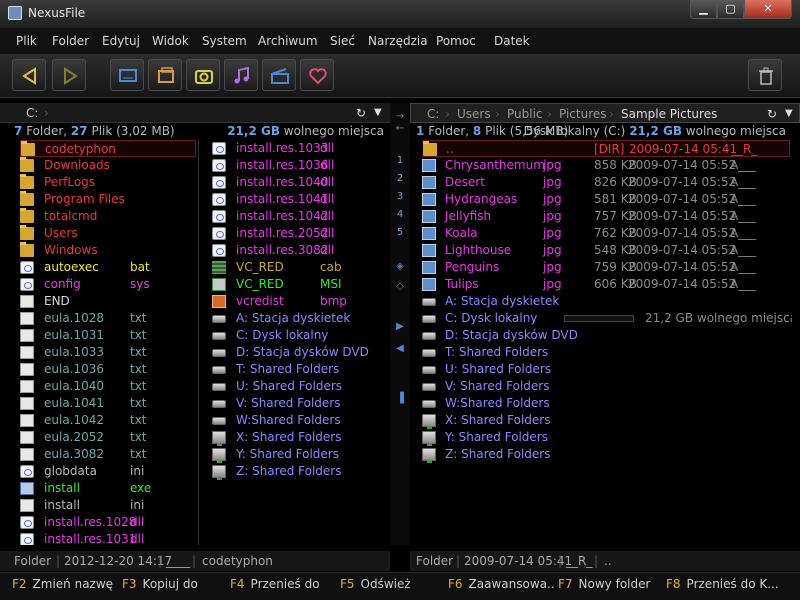  What do you see at coordinates (606, 420) in the screenshot?
I see `drive-item: X: Shared Folders` at bounding box center [606, 420].